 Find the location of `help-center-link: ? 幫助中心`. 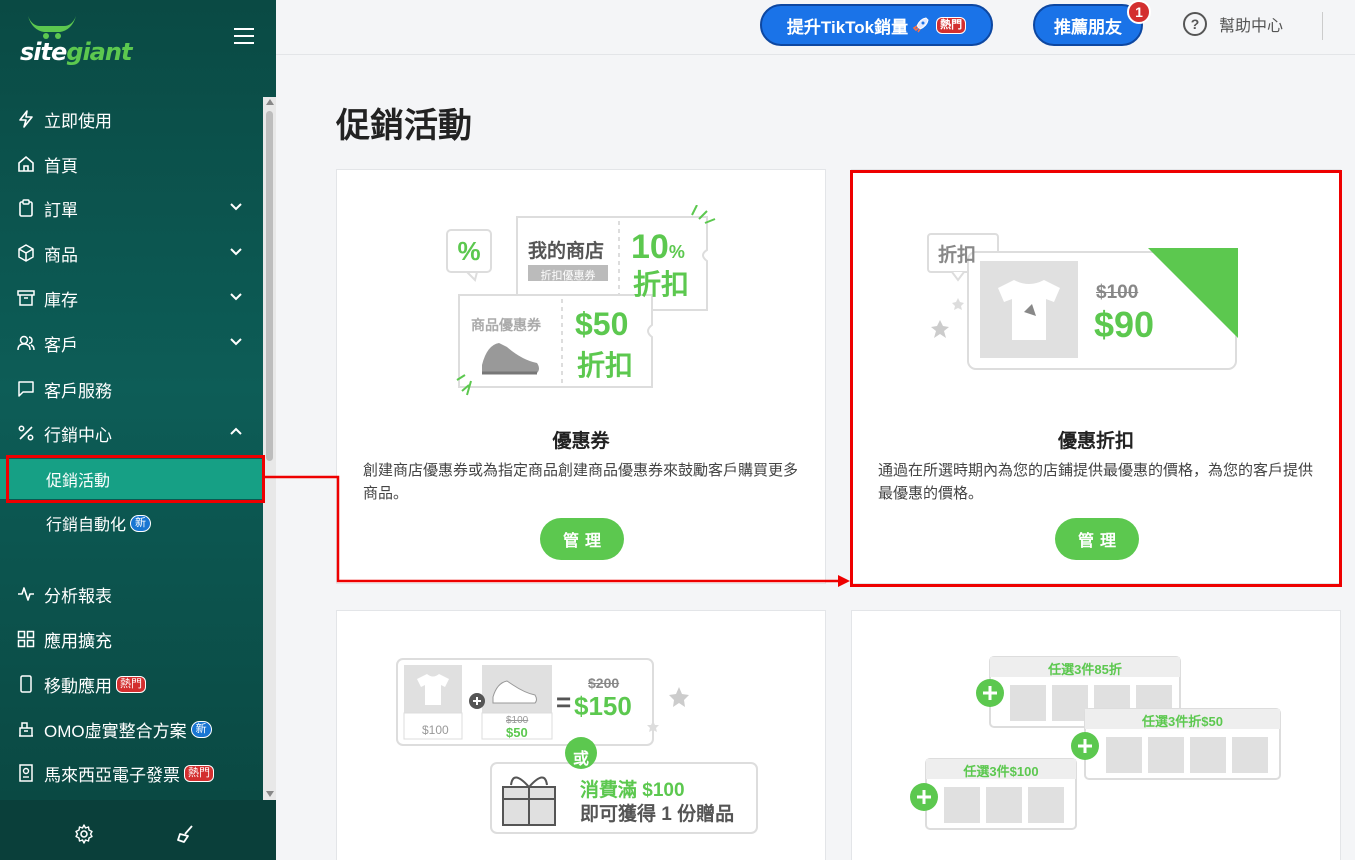

help-center-link: ? 幫助中心 is located at coordinates (1233, 24).